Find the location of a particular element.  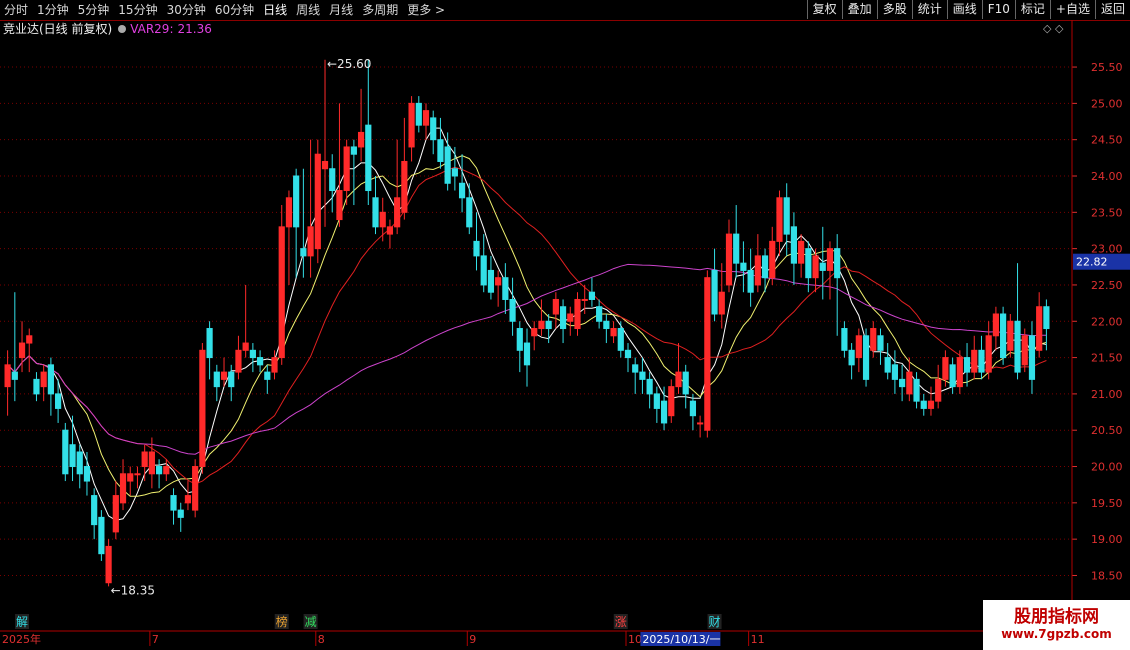

tool-button-7: +自选 is located at coordinates (1072, 9).